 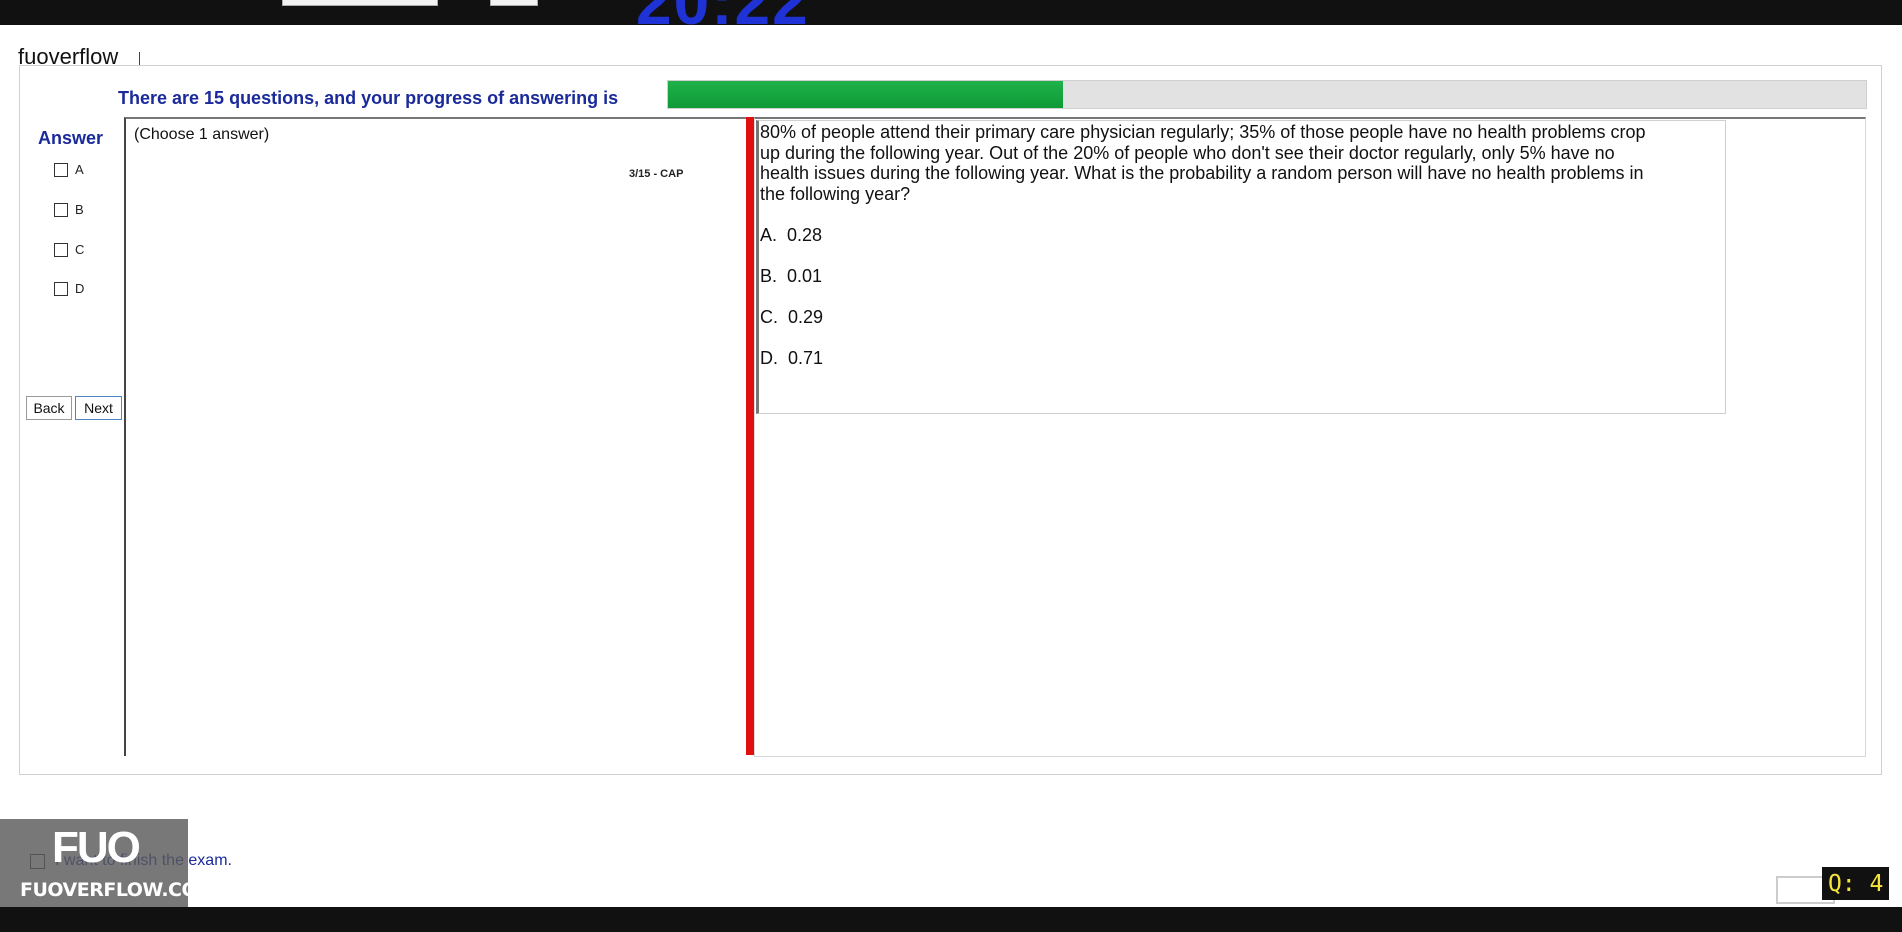 I want to click on checkbox-a, so click(x=61, y=169).